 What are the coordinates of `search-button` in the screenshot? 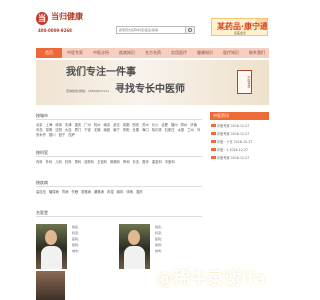 It's located at (190, 30).